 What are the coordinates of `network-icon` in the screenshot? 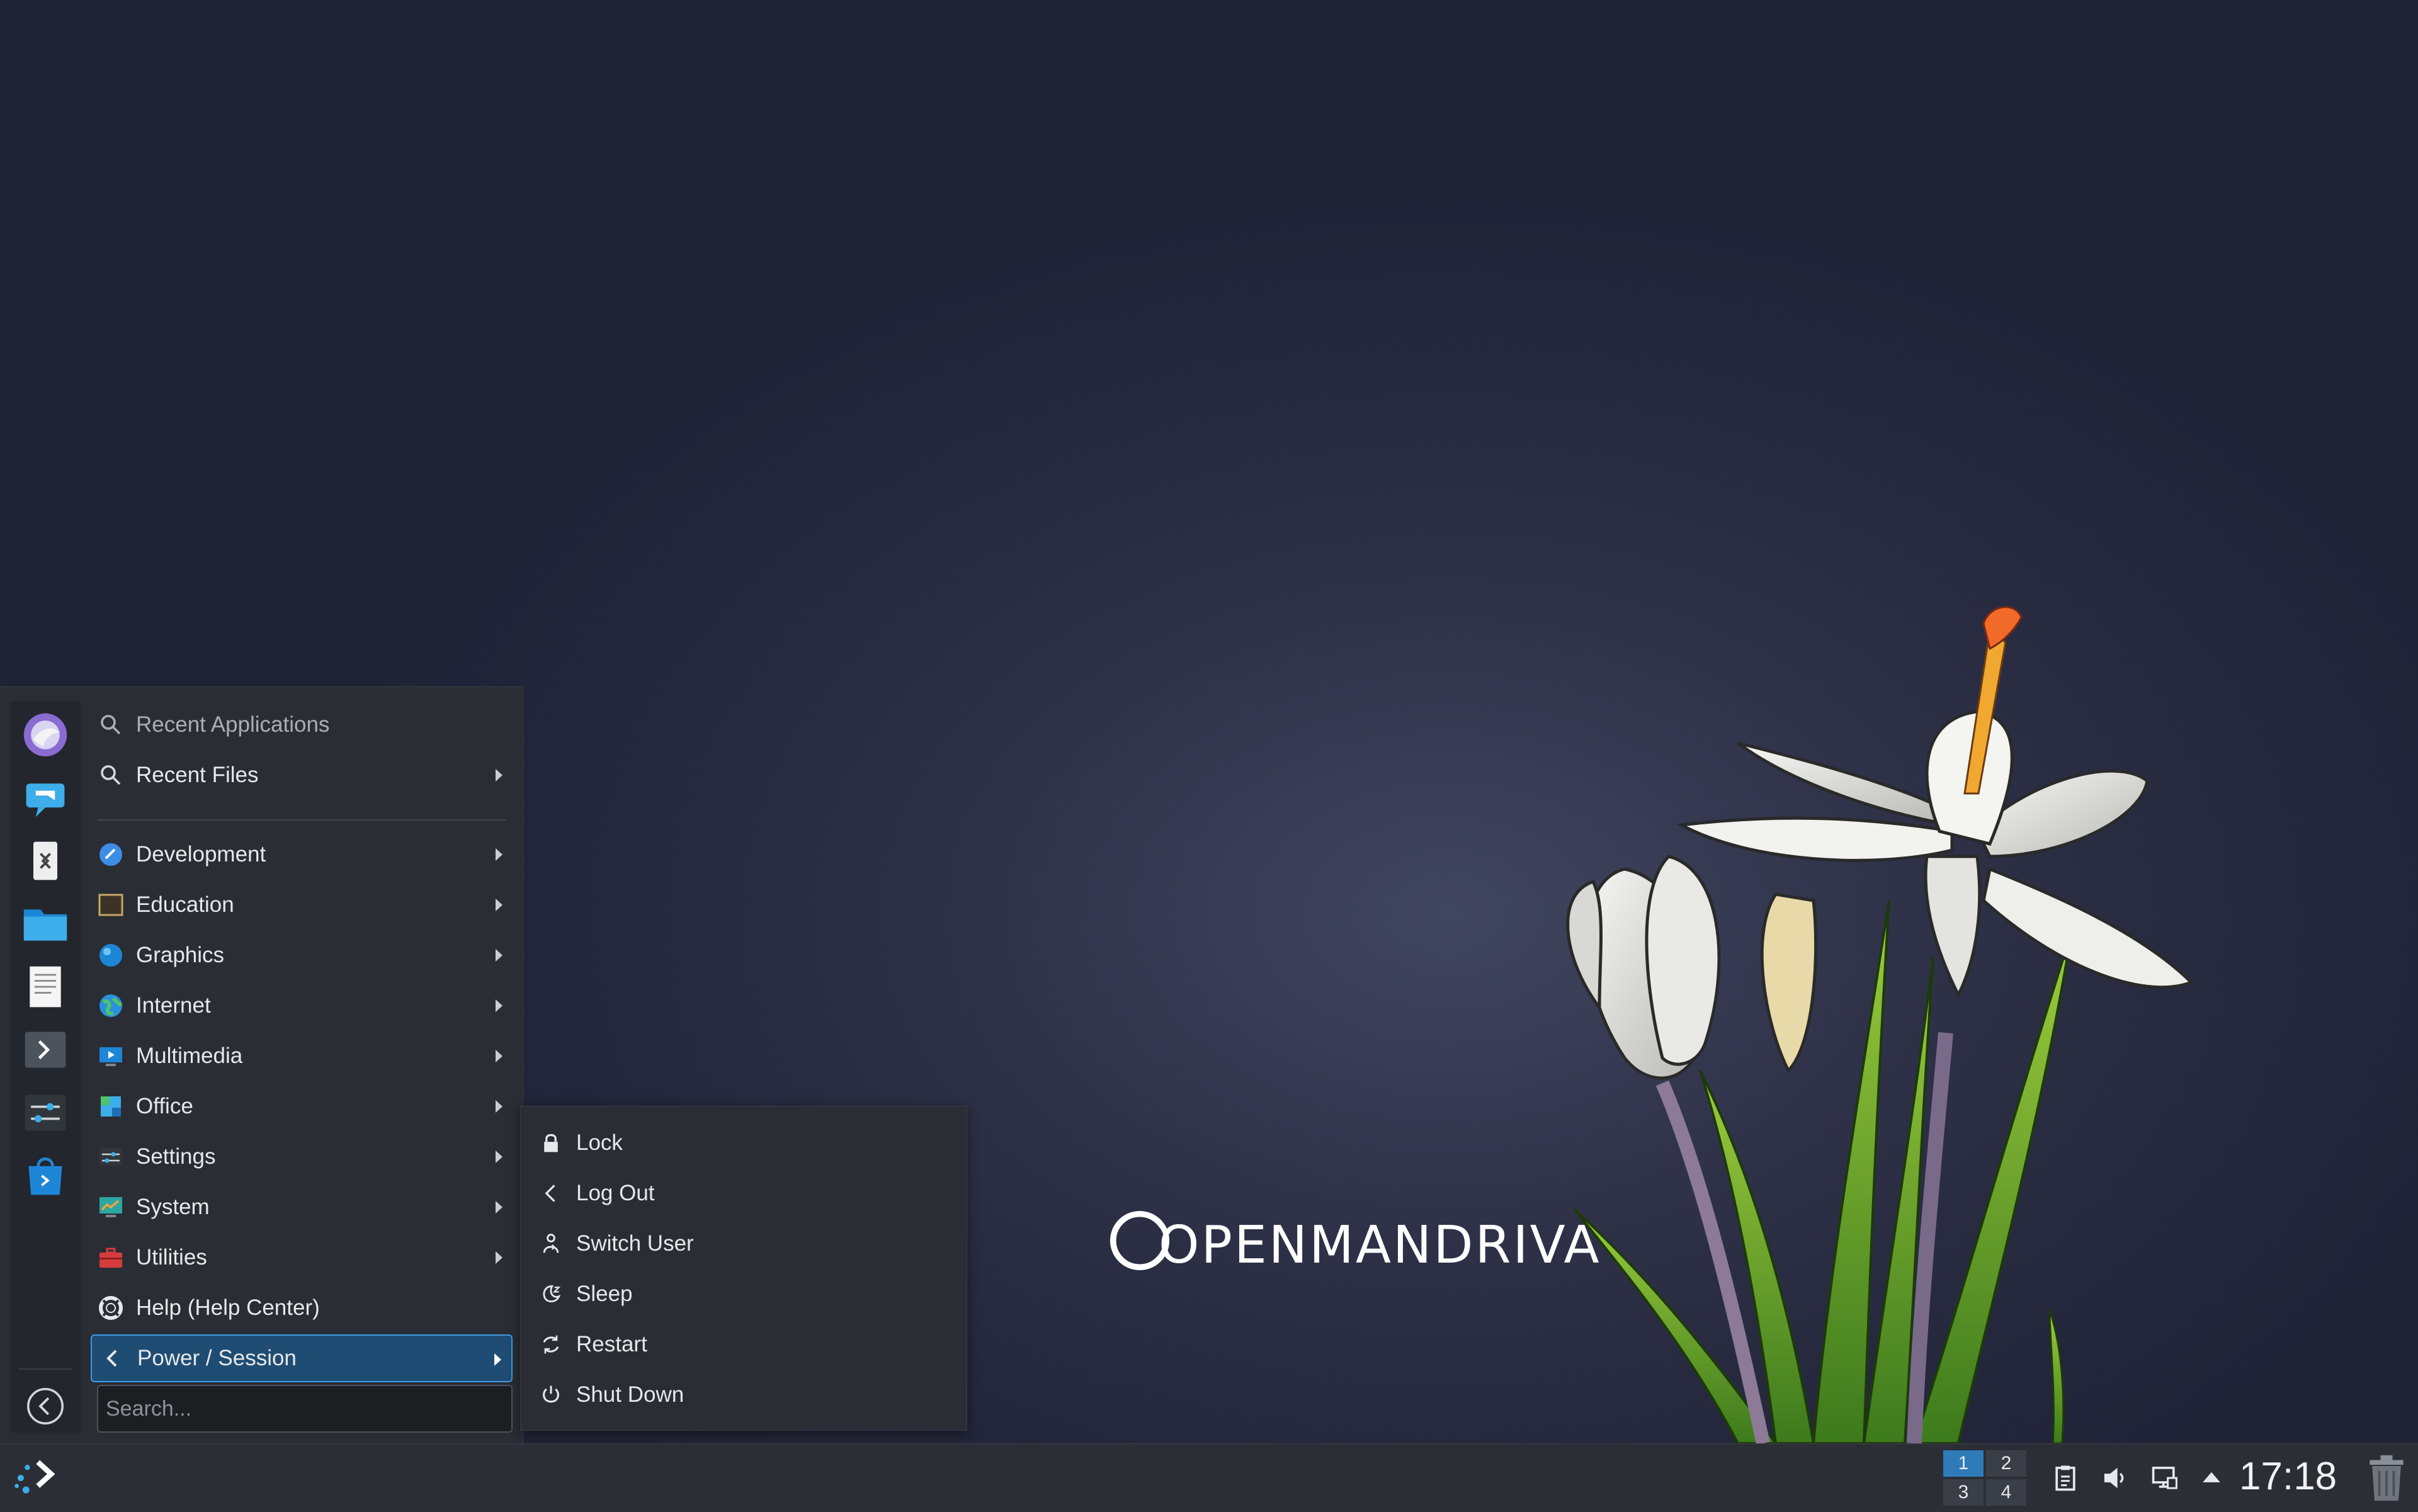 It's located at (2164, 1478).